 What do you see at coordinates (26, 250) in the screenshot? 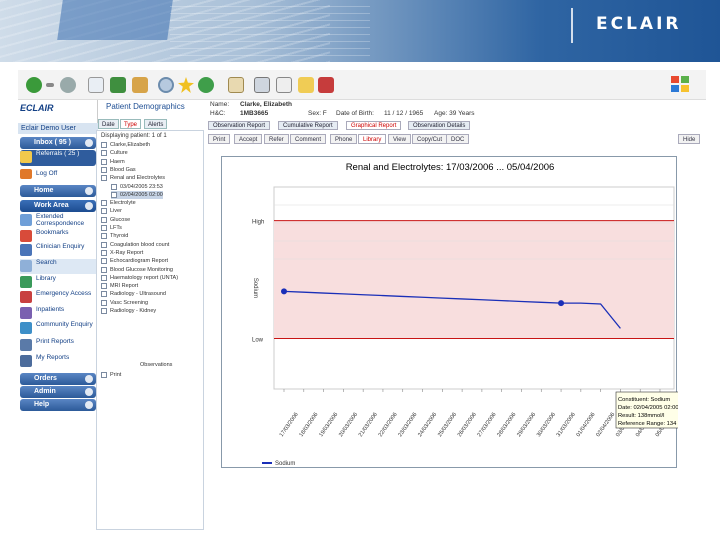
I see `clinician-icon` at bounding box center [26, 250].